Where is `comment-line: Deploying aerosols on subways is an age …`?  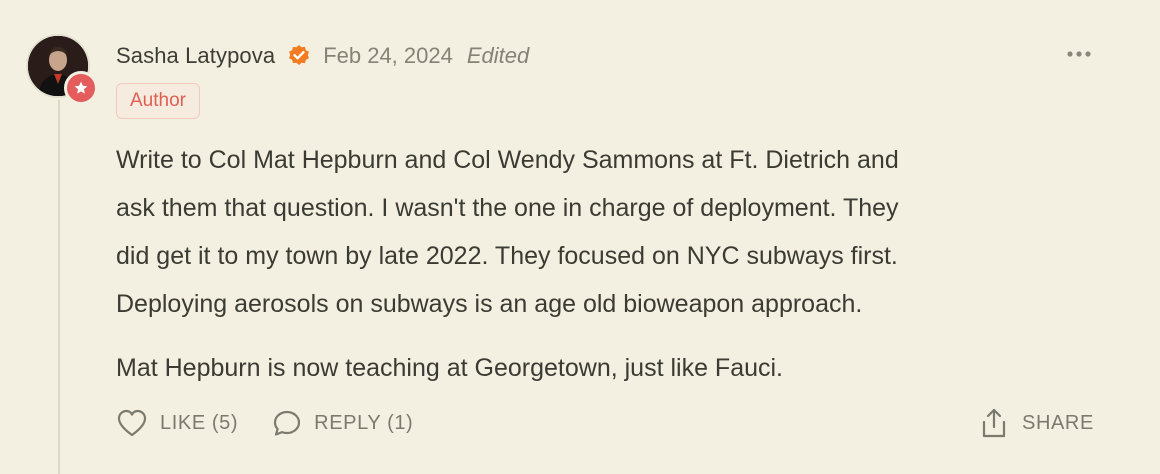 comment-line: Deploying aerosols on subways is an age … is located at coordinates (489, 304).